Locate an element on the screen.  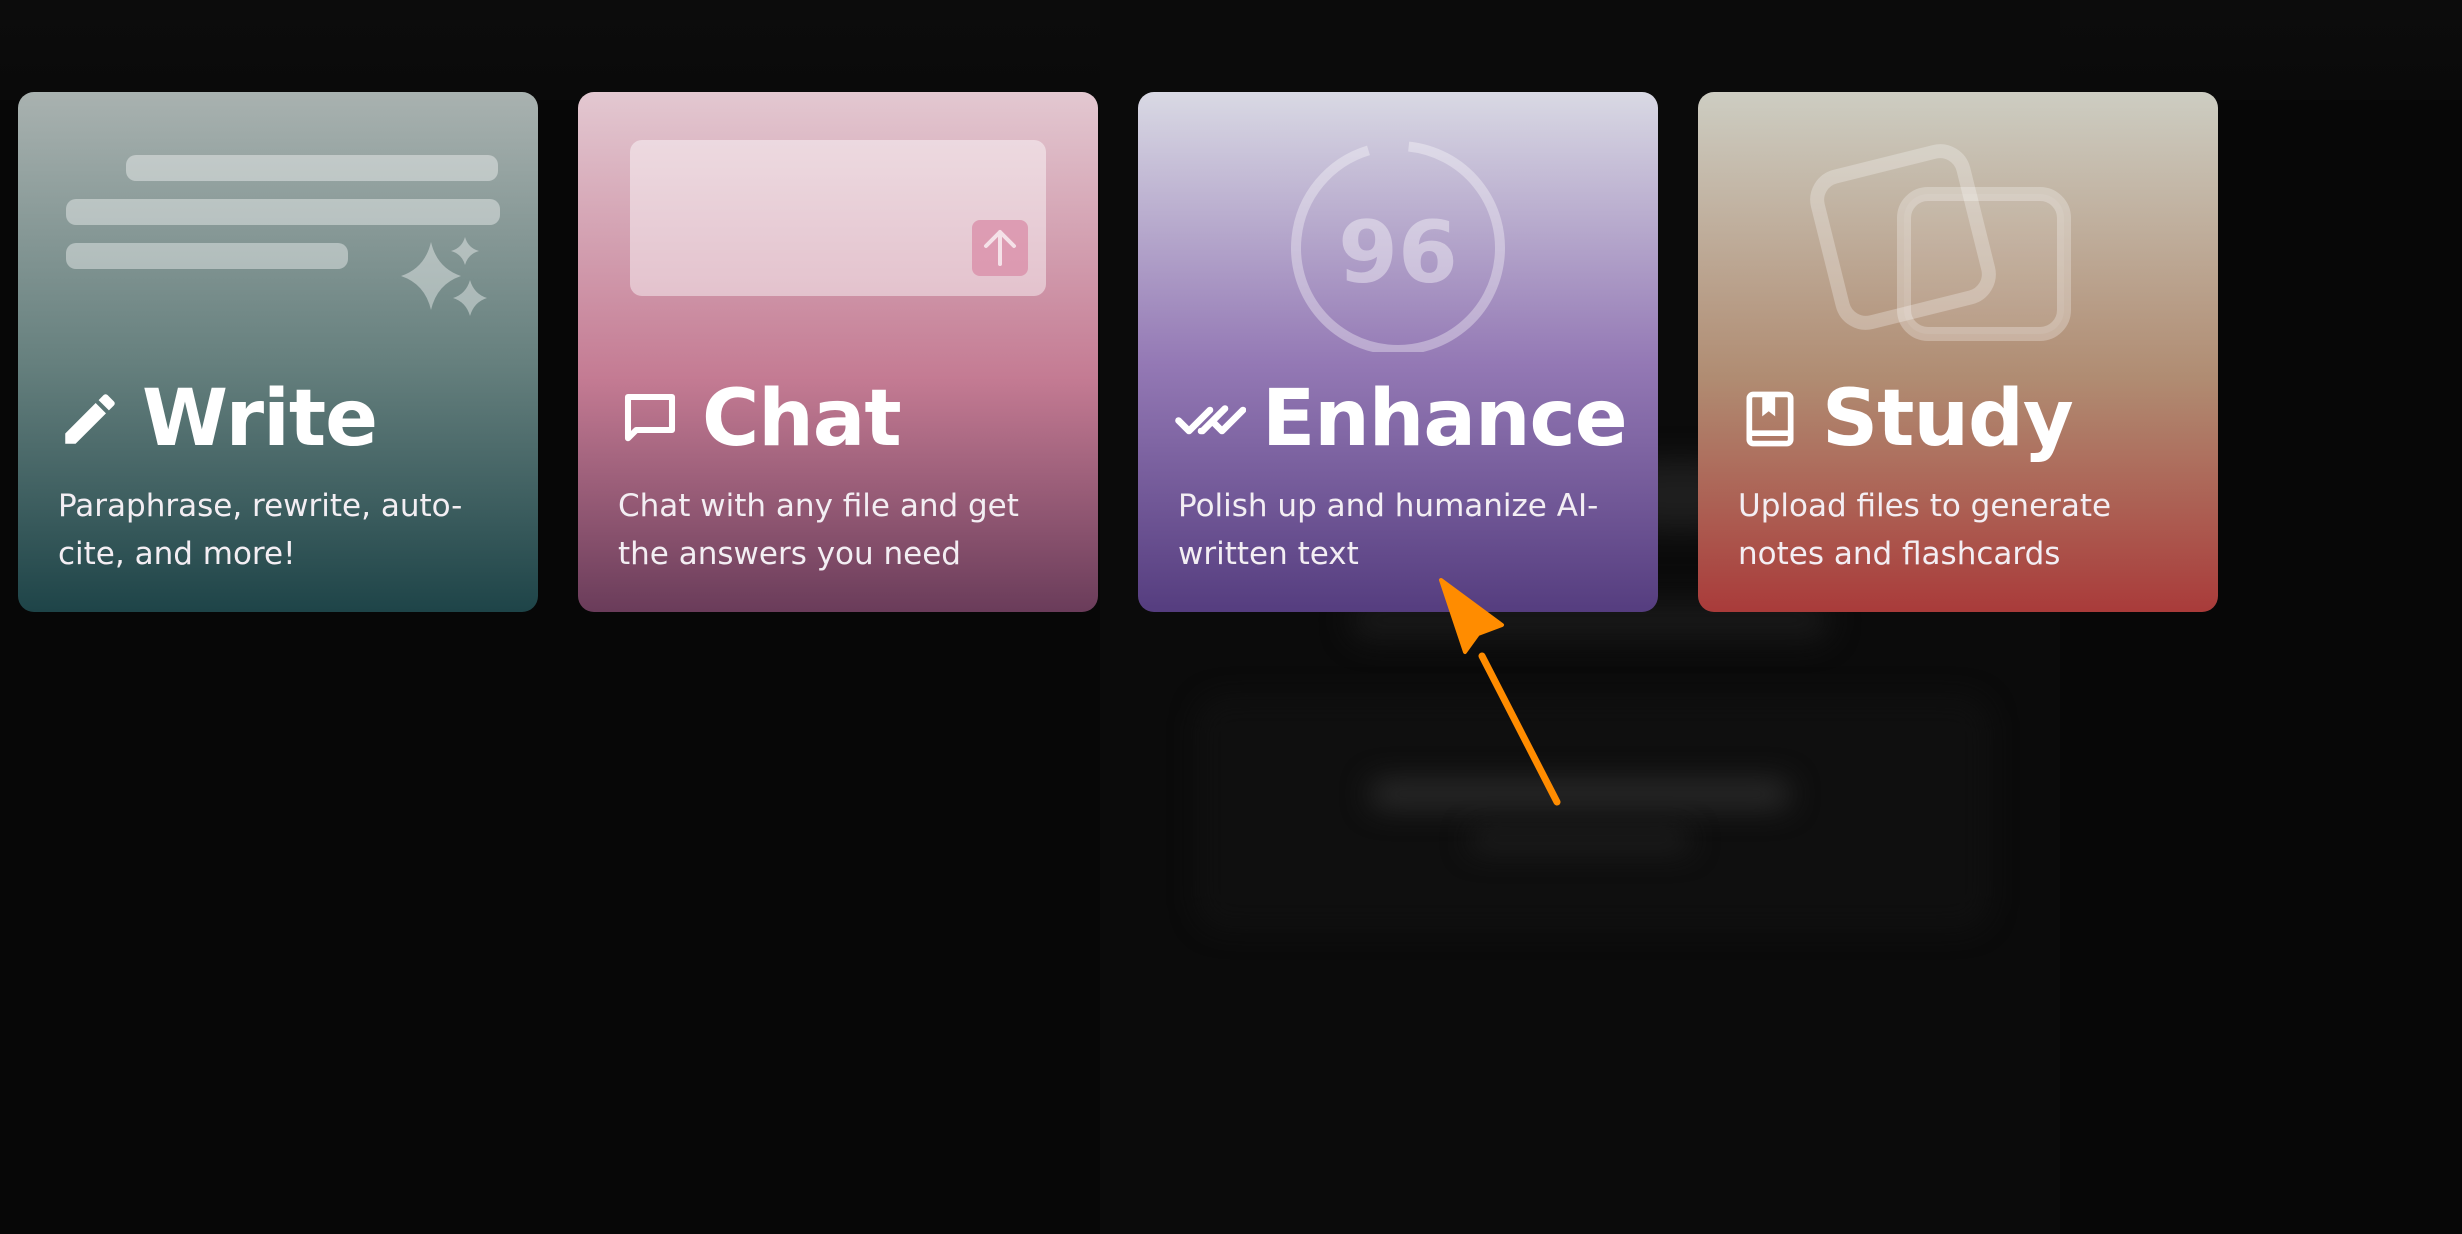
chat-title-row: Chat is located at coordinates (758, 419).